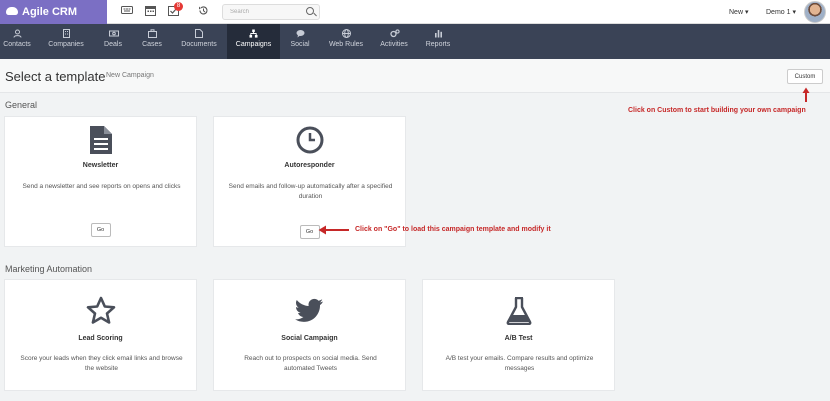  What do you see at coordinates (101, 312) in the screenshot?
I see `star-icon` at bounding box center [101, 312].